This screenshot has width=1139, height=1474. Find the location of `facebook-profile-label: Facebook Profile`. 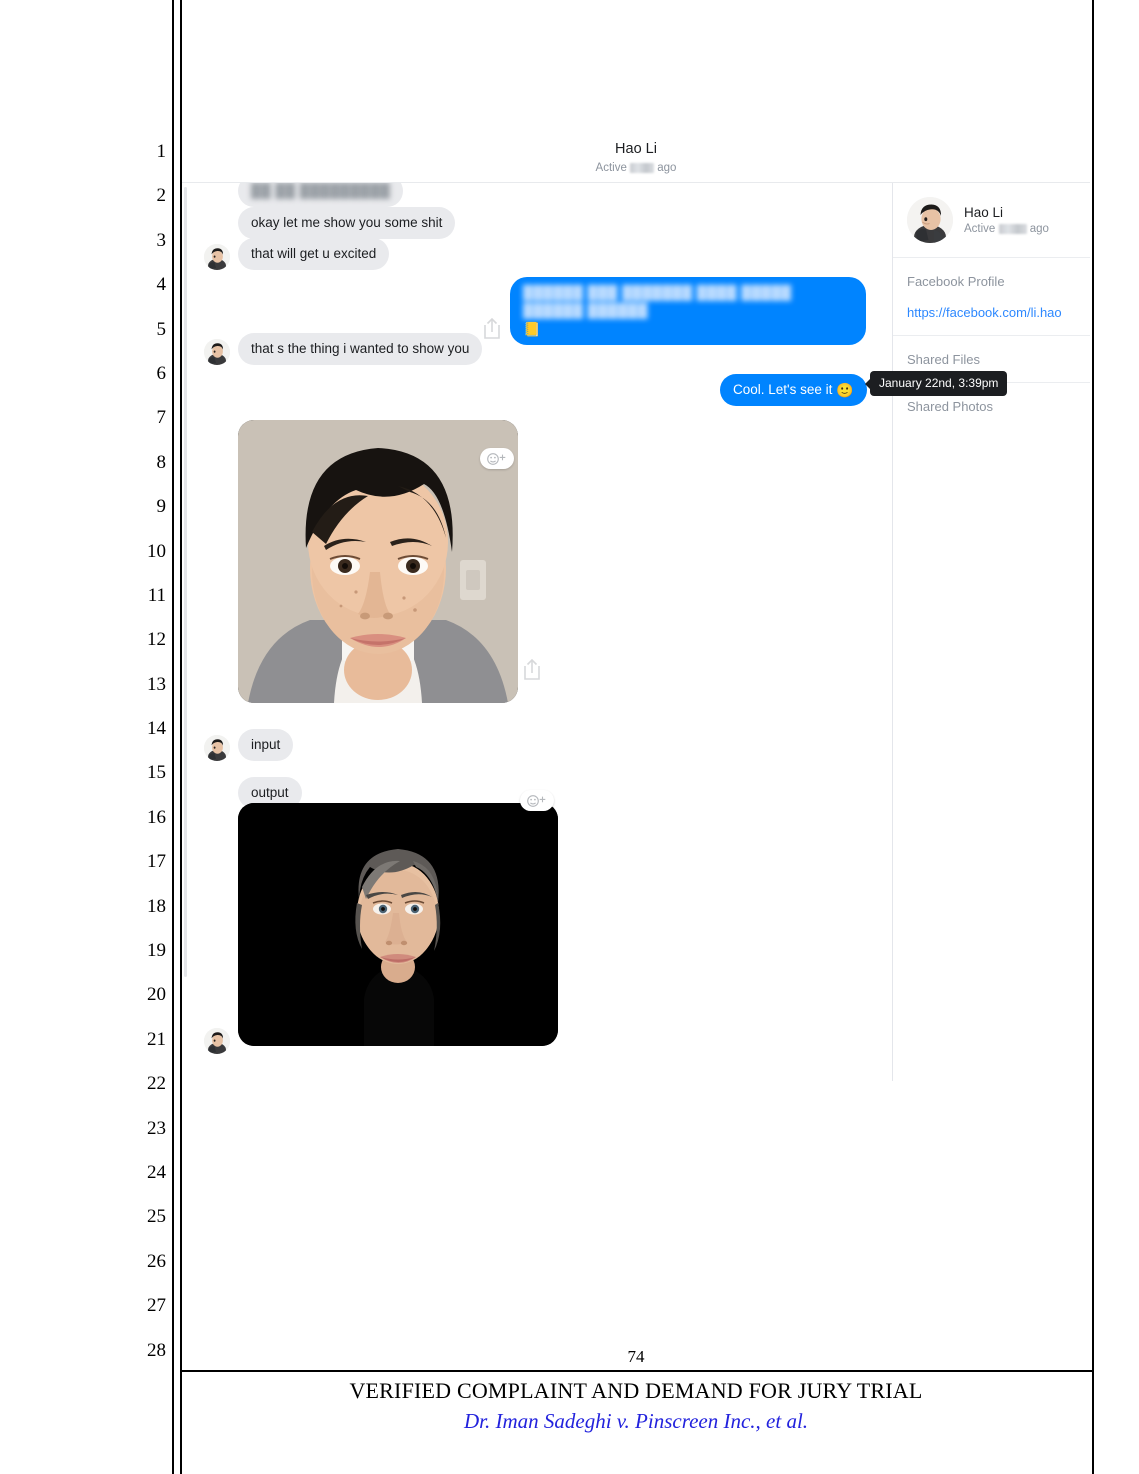

facebook-profile-label: Facebook Profile is located at coordinates (956, 281).